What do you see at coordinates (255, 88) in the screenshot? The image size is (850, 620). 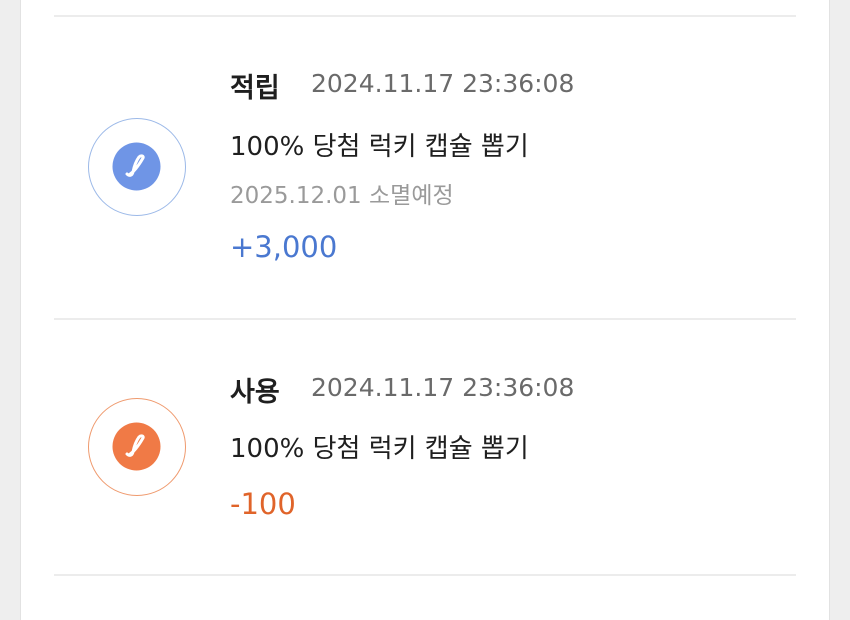 I see `transaction-type: 적립` at bounding box center [255, 88].